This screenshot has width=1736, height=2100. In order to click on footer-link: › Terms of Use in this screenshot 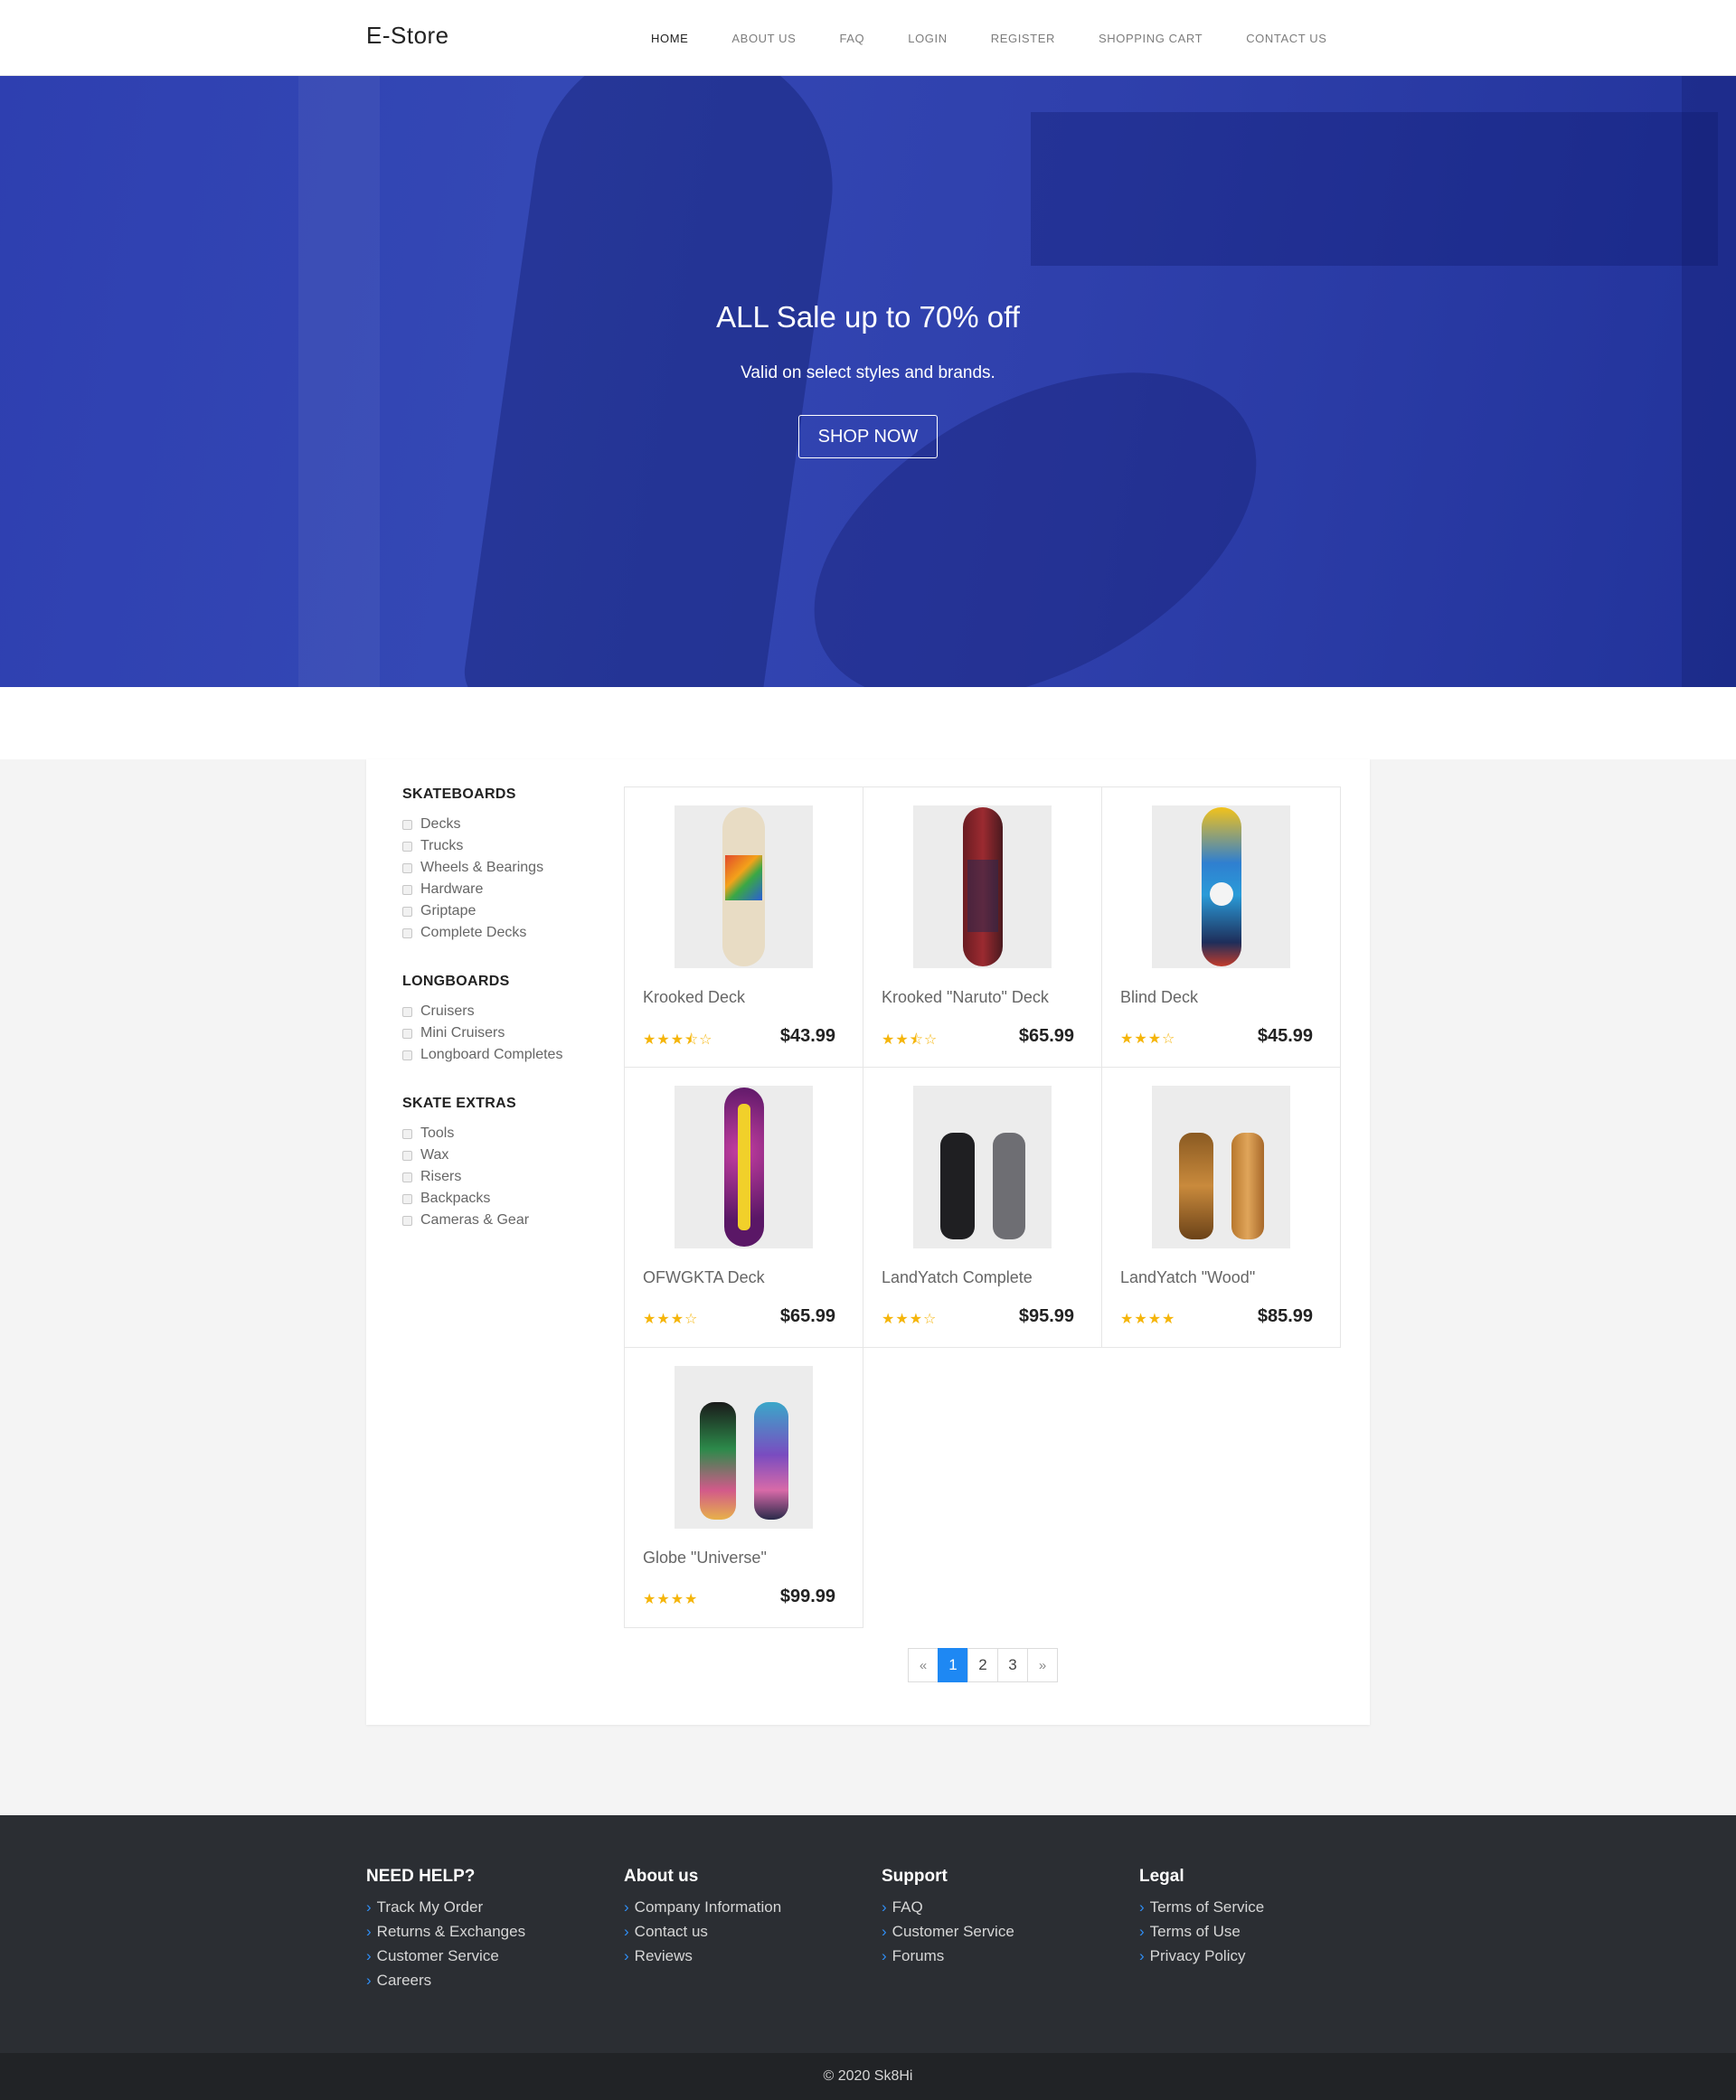, I will do `click(1202, 1931)`.